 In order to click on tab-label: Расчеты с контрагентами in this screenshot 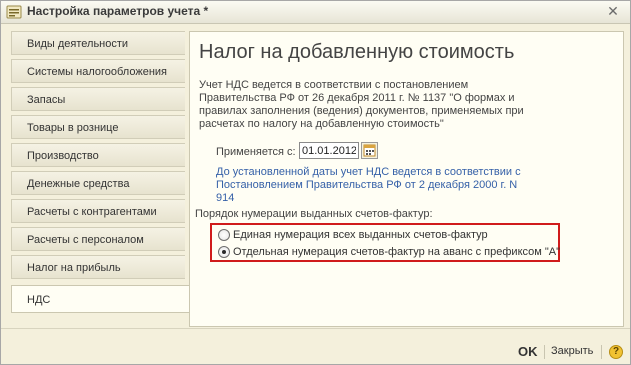, I will do `click(92, 212)`.